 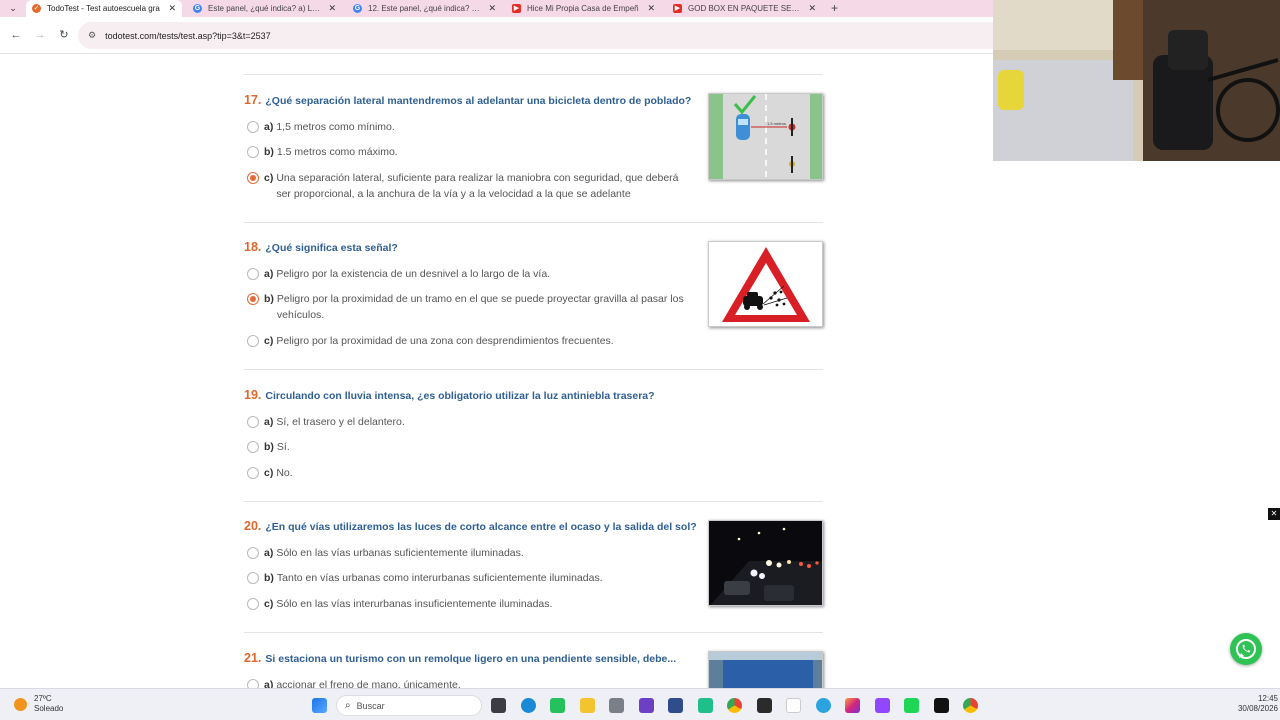 What do you see at coordinates (264, 8) in the screenshot?
I see `tab-google-panel-1: G Este panel, ¿qué indica? a) La d ✕` at bounding box center [264, 8].